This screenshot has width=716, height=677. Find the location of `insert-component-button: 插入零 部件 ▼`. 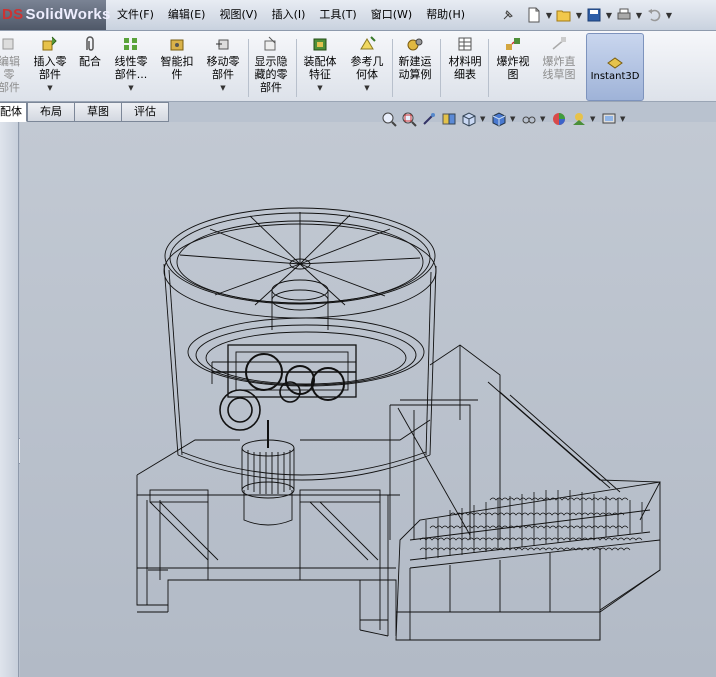

insert-component-button: 插入零 部件 ▼ is located at coordinates (50, 67).